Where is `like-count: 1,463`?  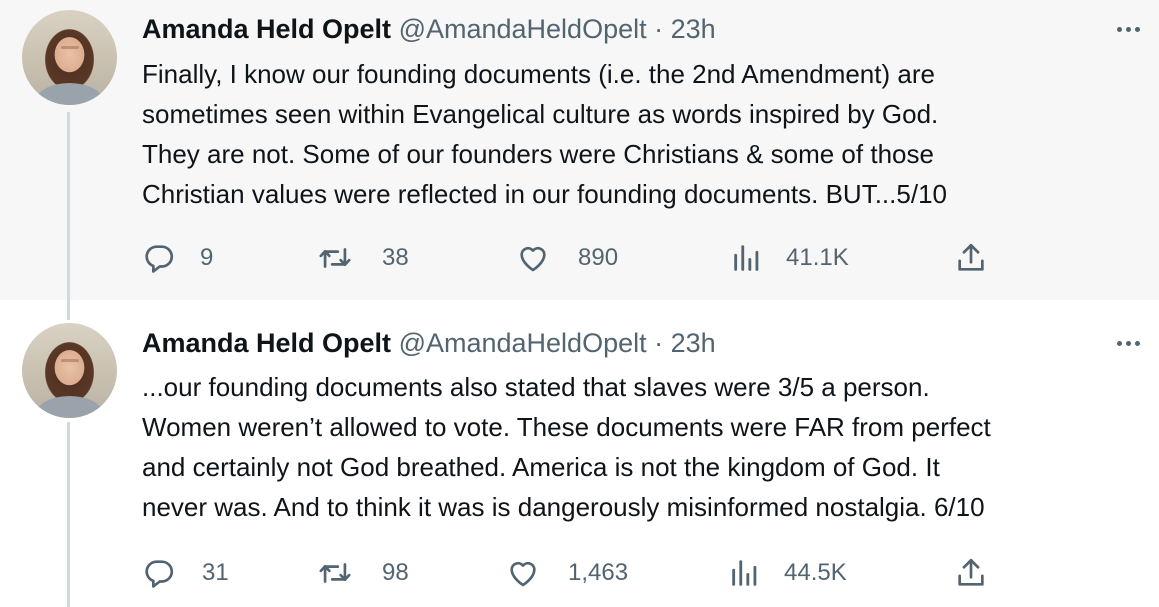
like-count: 1,463 is located at coordinates (598, 572).